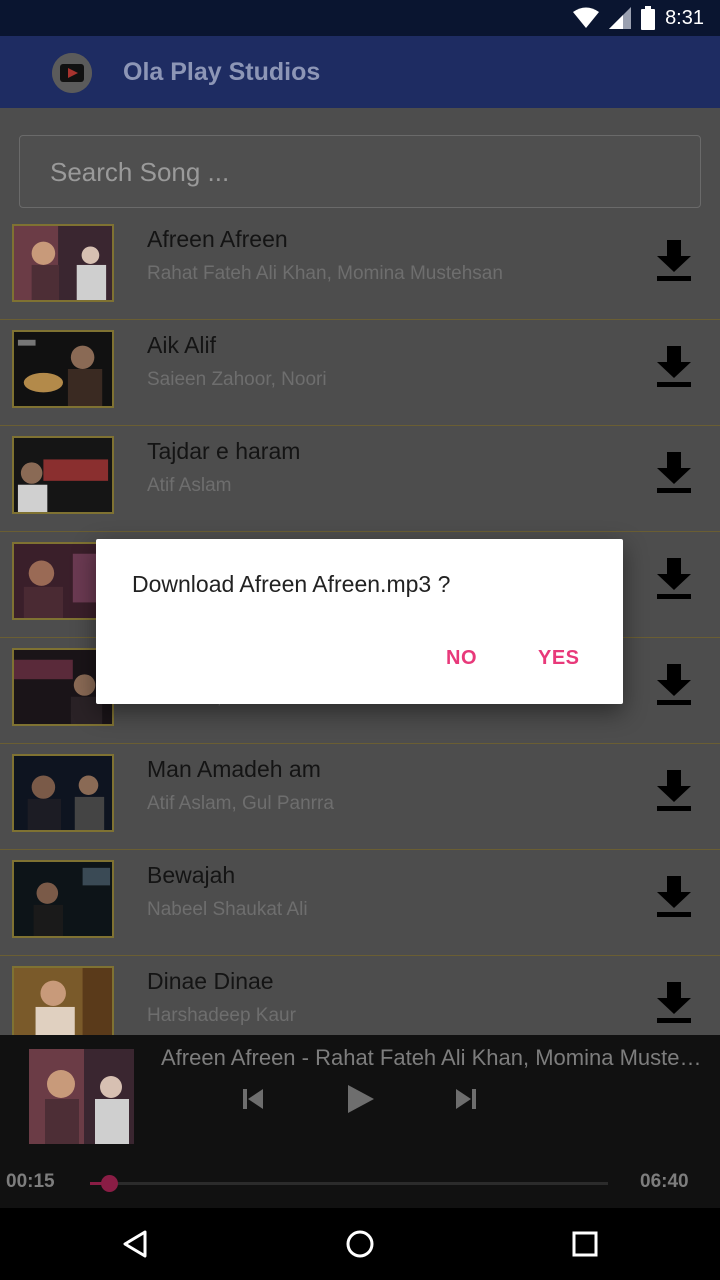 The height and width of the screenshot is (1280, 720). Describe the element at coordinates (466, 1099) in the screenshot. I see `next-icon` at that location.